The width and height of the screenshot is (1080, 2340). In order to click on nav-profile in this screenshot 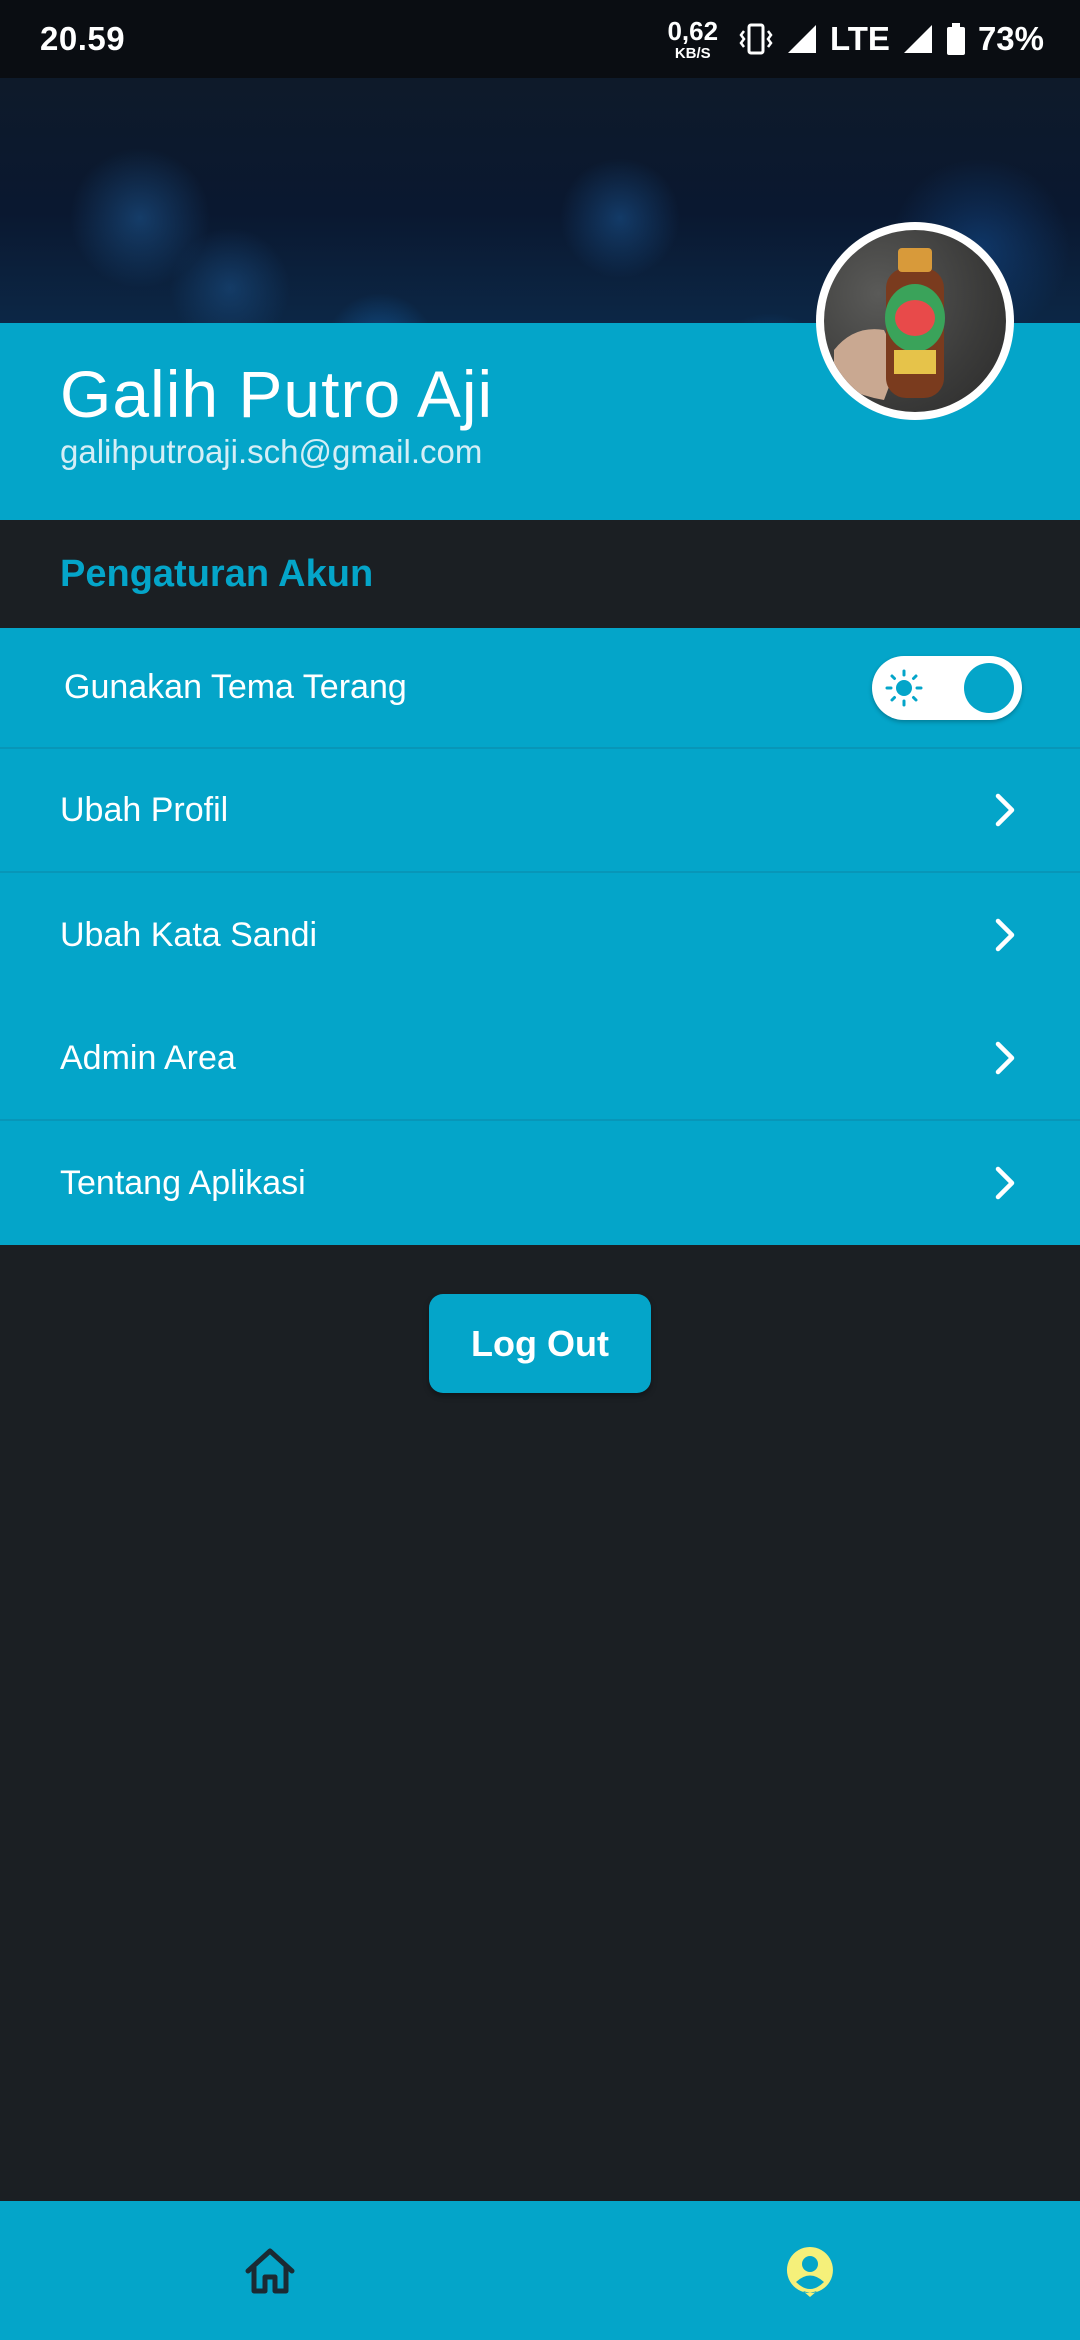, I will do `click(810, 2270)`.